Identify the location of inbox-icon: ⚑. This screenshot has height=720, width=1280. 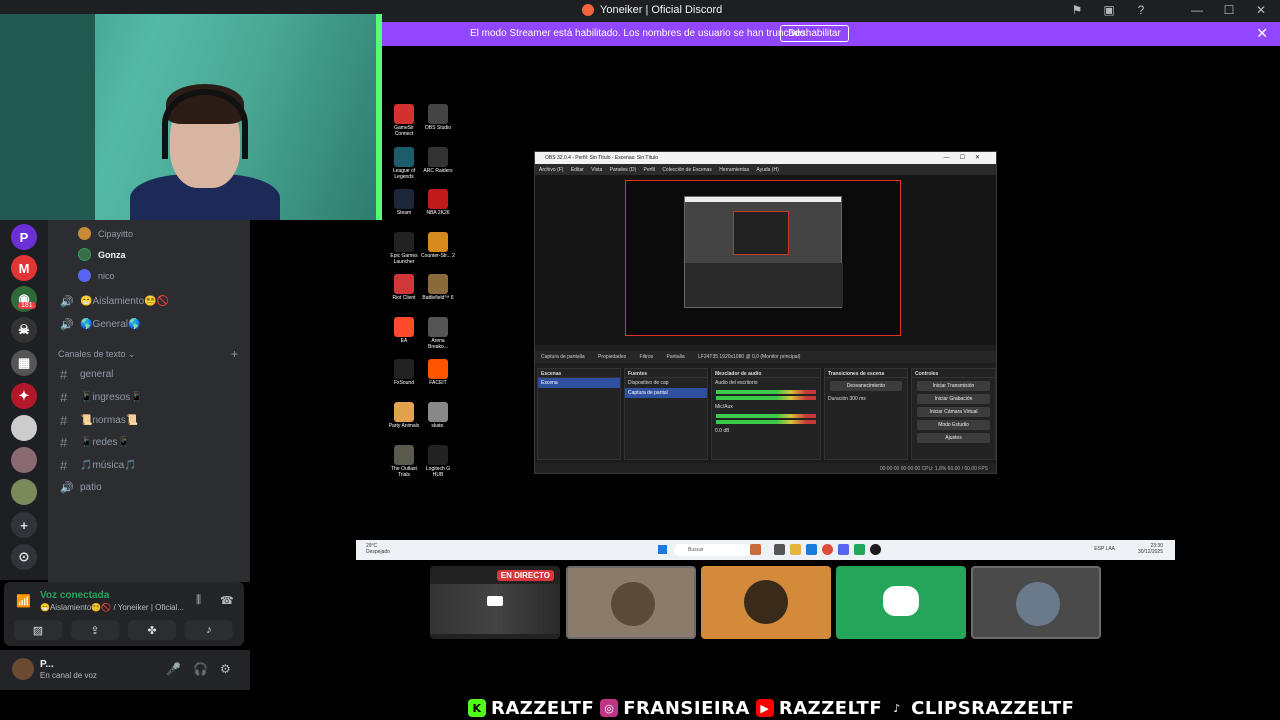
(1077, 10).